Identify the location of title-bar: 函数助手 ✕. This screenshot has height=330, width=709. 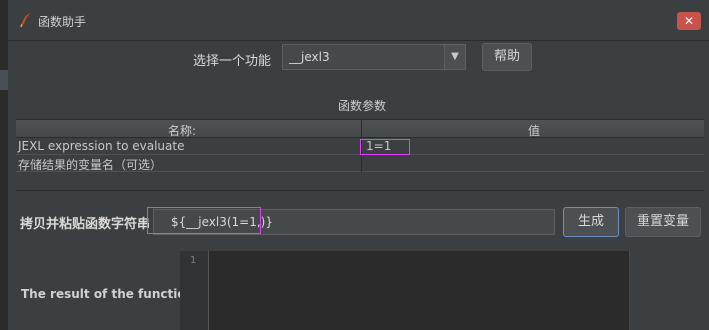
(358, 20).